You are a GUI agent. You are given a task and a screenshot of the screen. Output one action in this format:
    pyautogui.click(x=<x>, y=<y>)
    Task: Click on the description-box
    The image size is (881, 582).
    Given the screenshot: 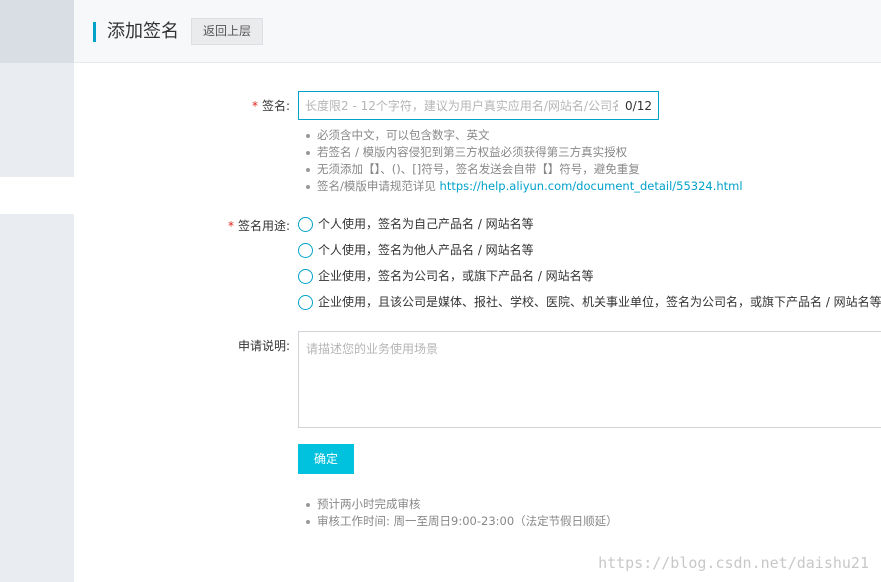 What is the action you would take?
    pyautogui.click(x=589, y=379)
    